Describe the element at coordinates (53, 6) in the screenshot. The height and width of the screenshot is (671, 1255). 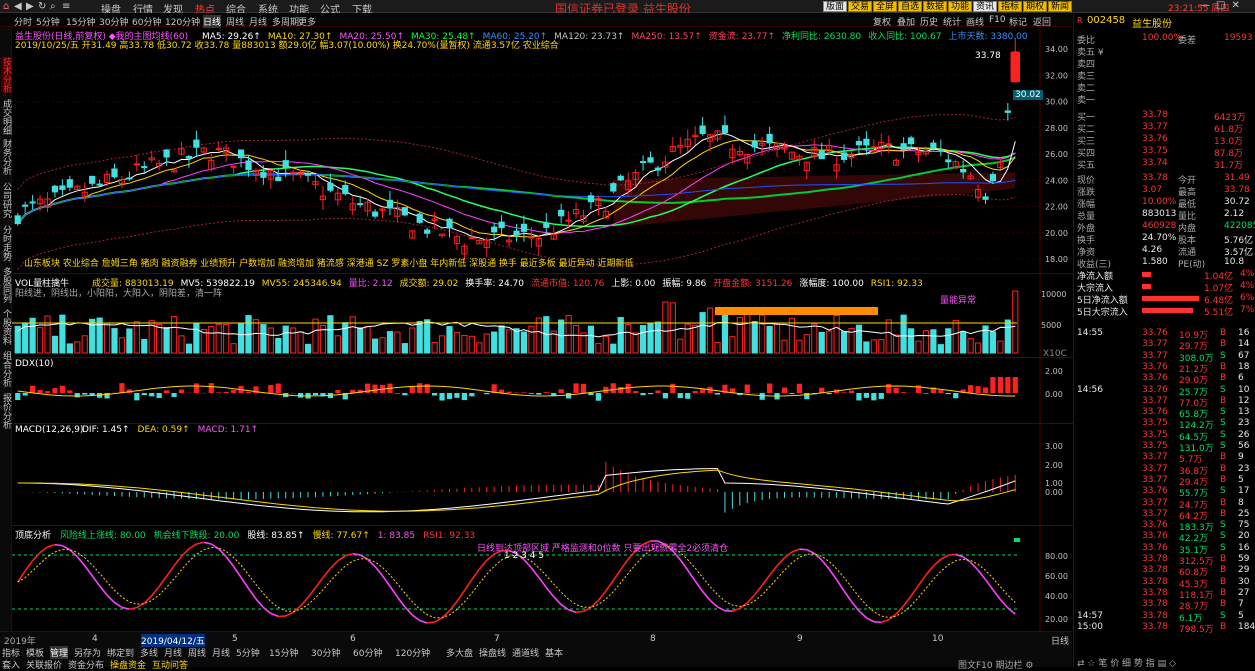
I see `search-icon: ⌕` at that location.